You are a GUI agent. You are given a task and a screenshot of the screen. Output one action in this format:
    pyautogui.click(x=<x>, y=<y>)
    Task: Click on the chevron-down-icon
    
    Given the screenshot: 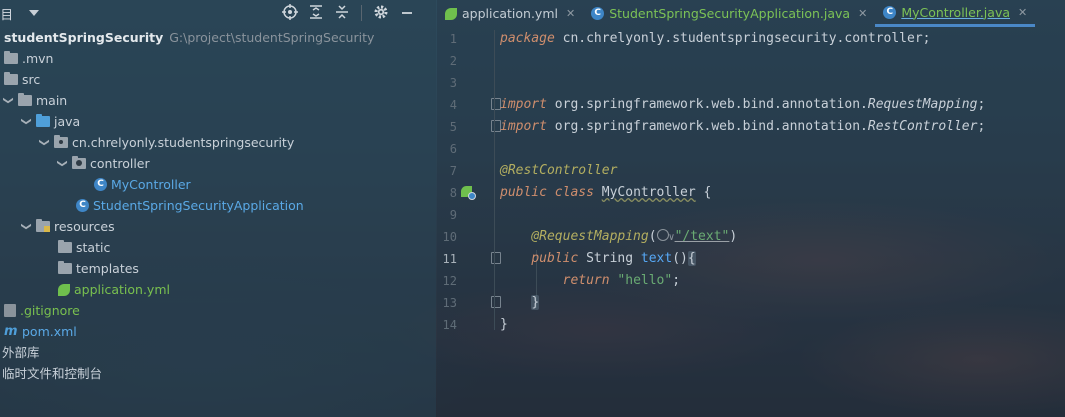 What is the action you would take?
    pyautogui.click(x=34, y=13)
    